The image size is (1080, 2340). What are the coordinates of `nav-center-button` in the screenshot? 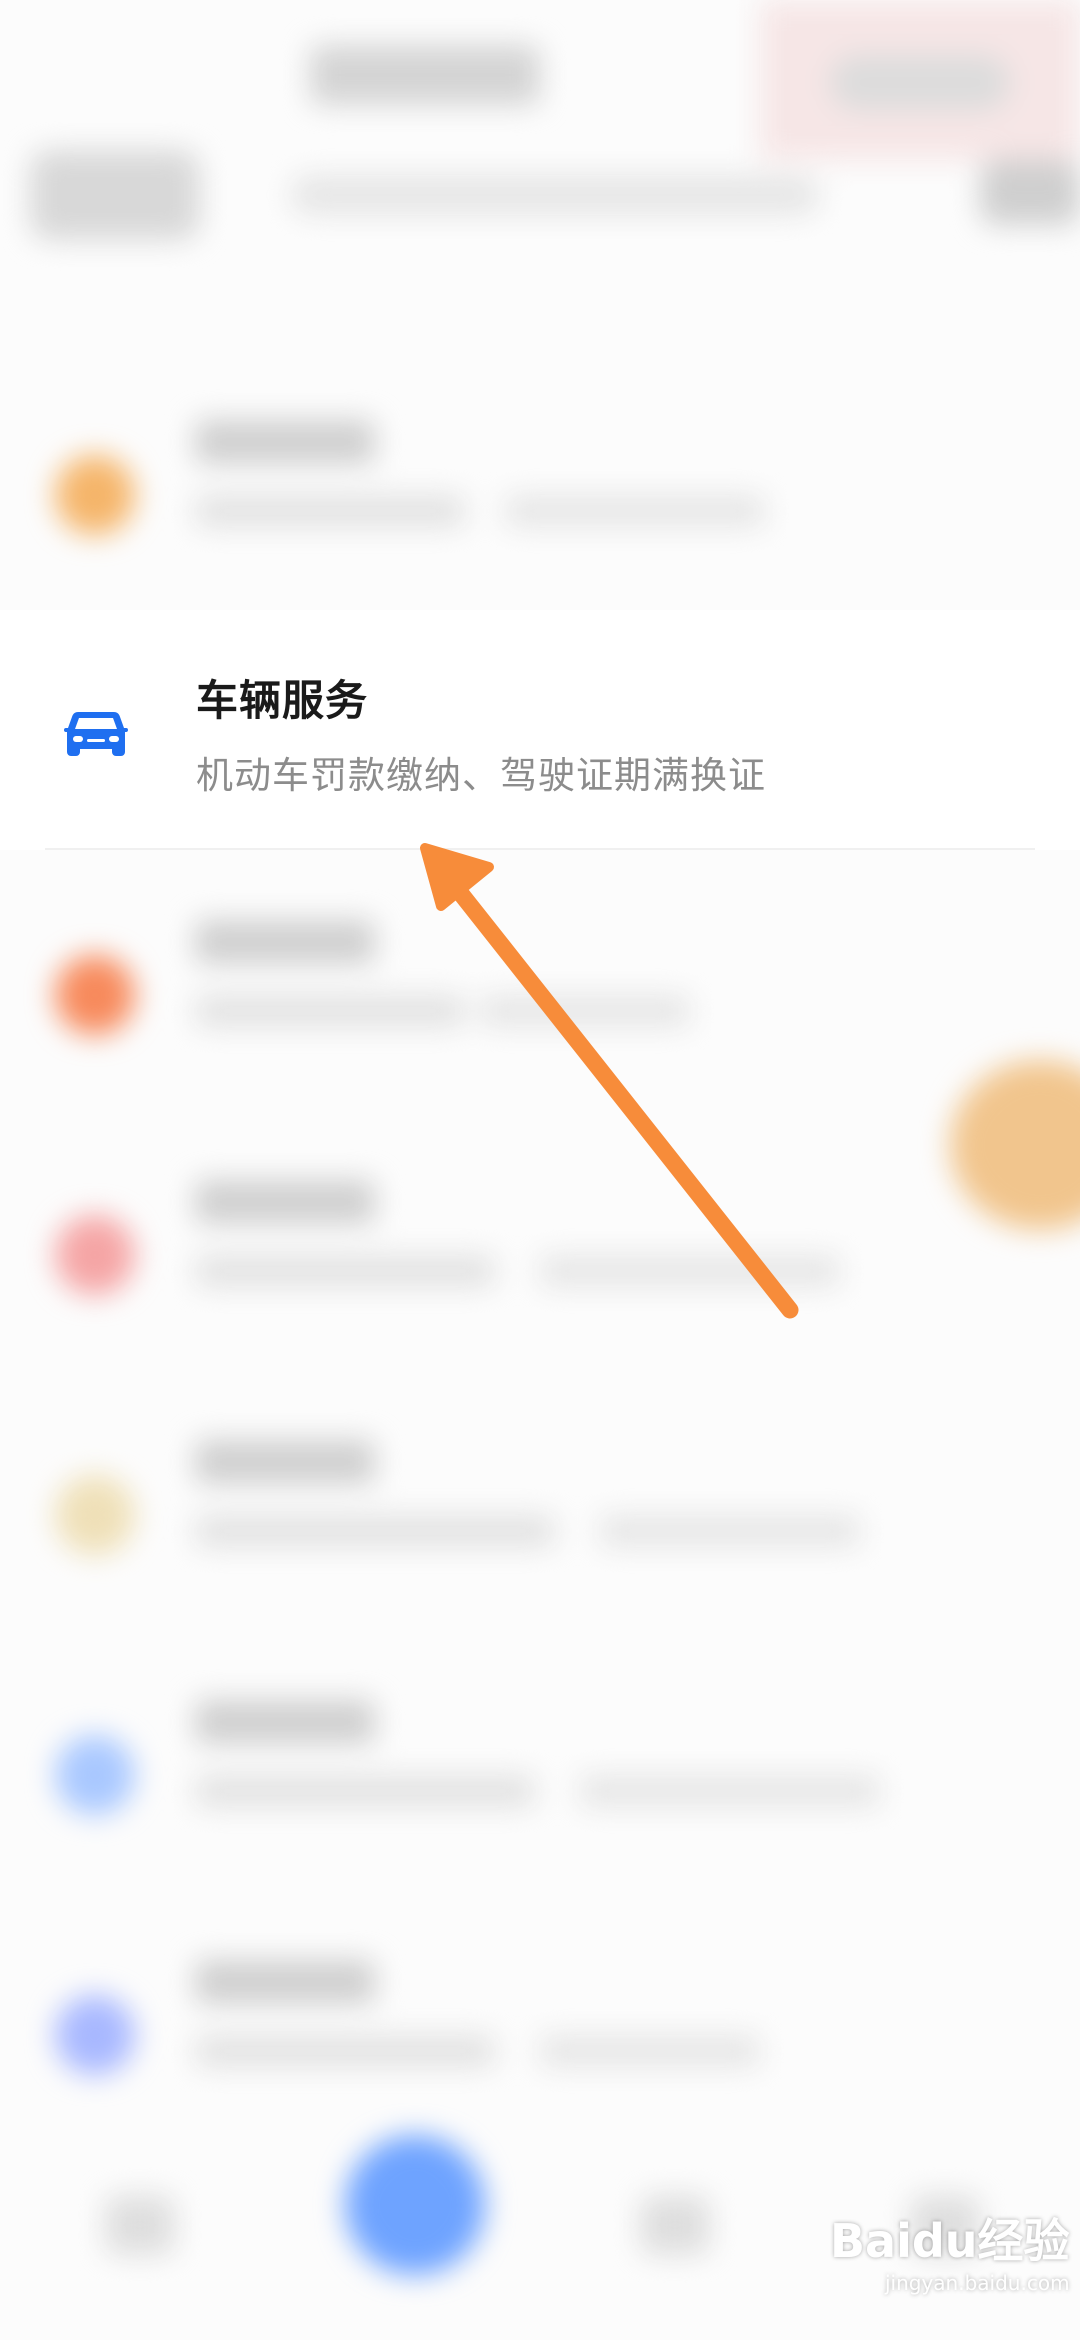 It's located at (415, 2205).